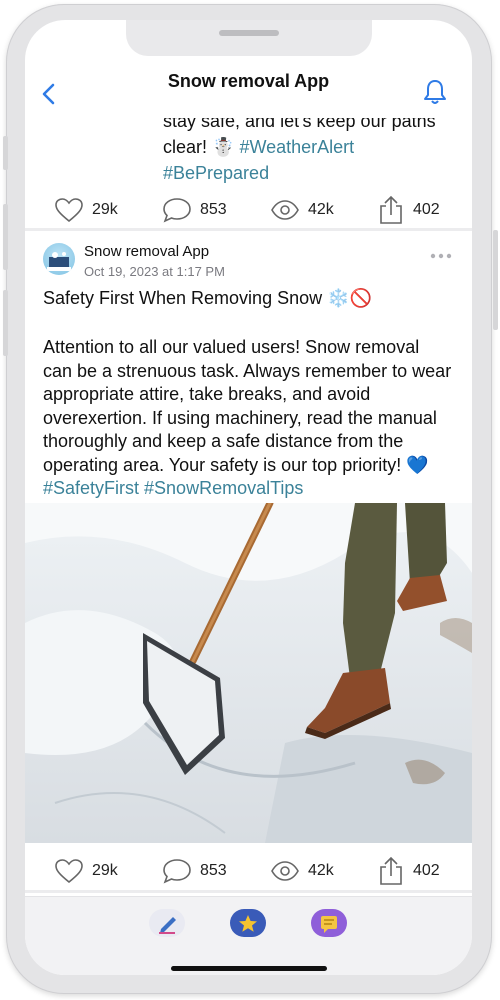  I want to click on volume-down-button, so click(5, 323).